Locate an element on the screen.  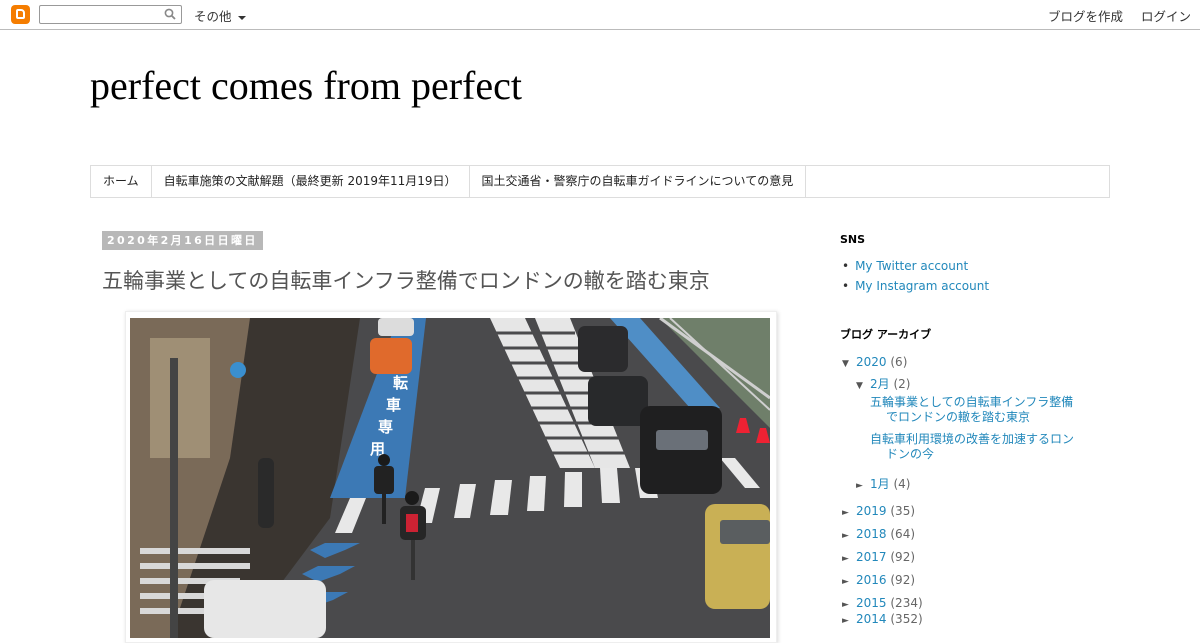
archive-month-label: 2月 is located at coordinates (880, 384).